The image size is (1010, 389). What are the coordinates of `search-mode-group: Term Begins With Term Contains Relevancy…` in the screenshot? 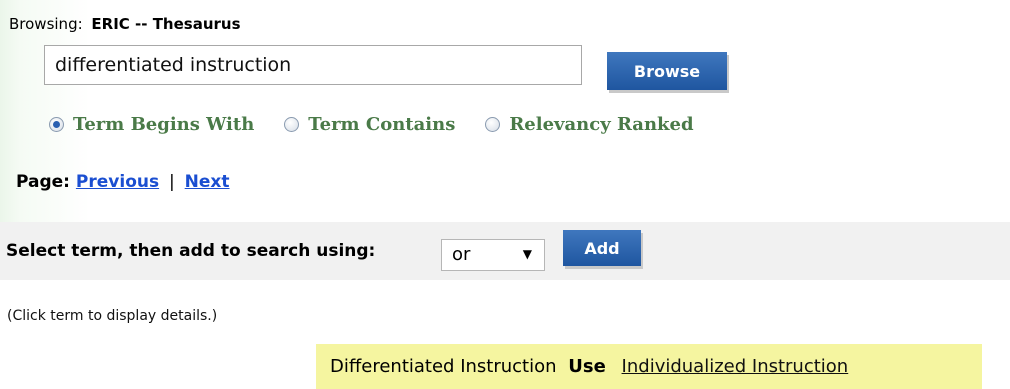 It's located at (386, 124).